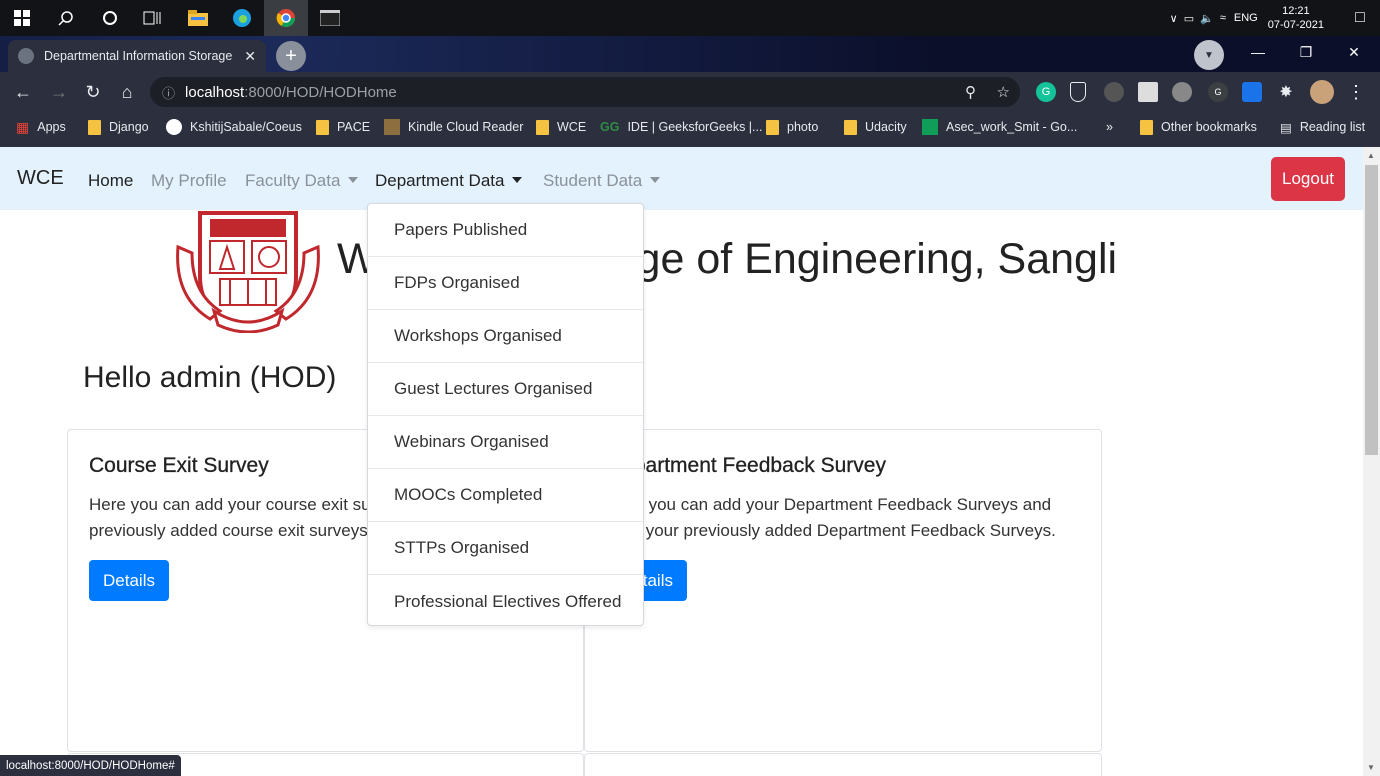 This screenshot has height=776, width=1380. I want to click on extension-icon: G, so click(1218, 92).